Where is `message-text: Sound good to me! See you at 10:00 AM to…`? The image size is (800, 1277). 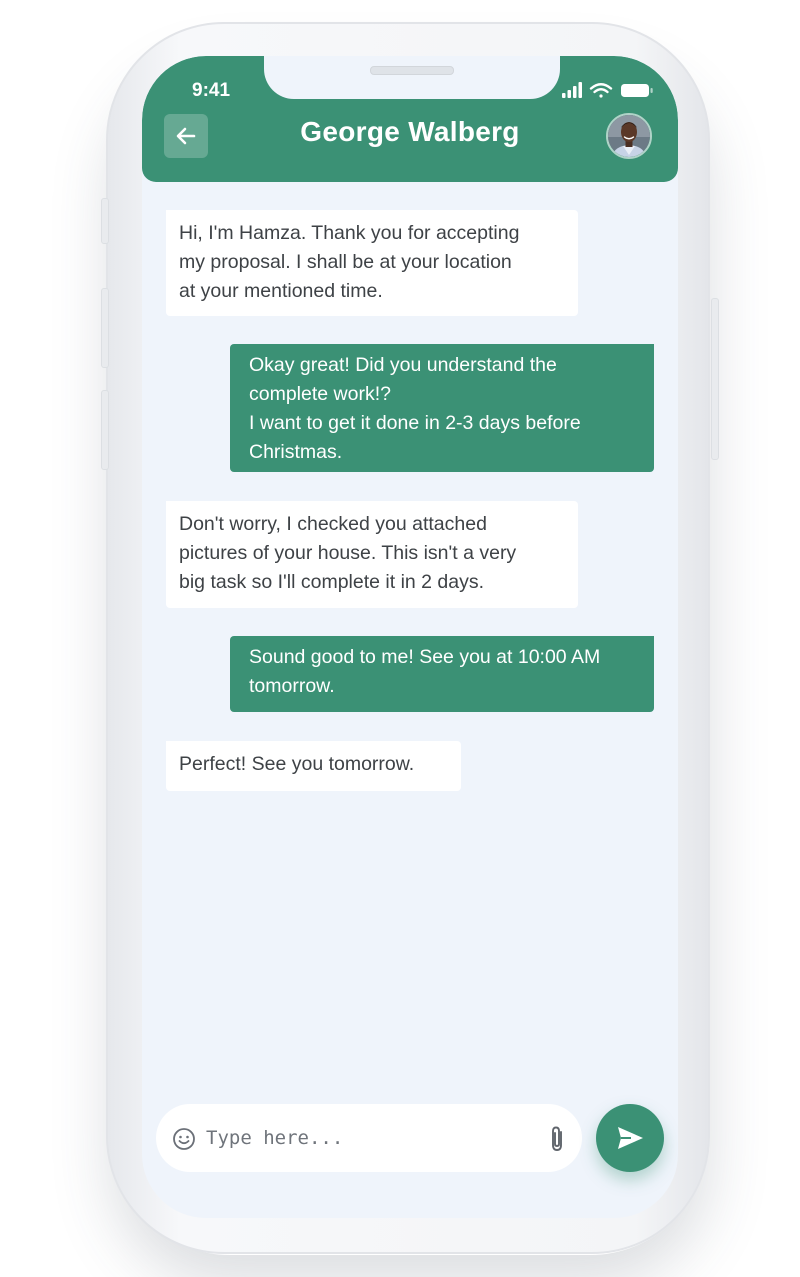 message-text: Sound good to me! See you at 10:00 AM to… is located at coordinates (425, 671).